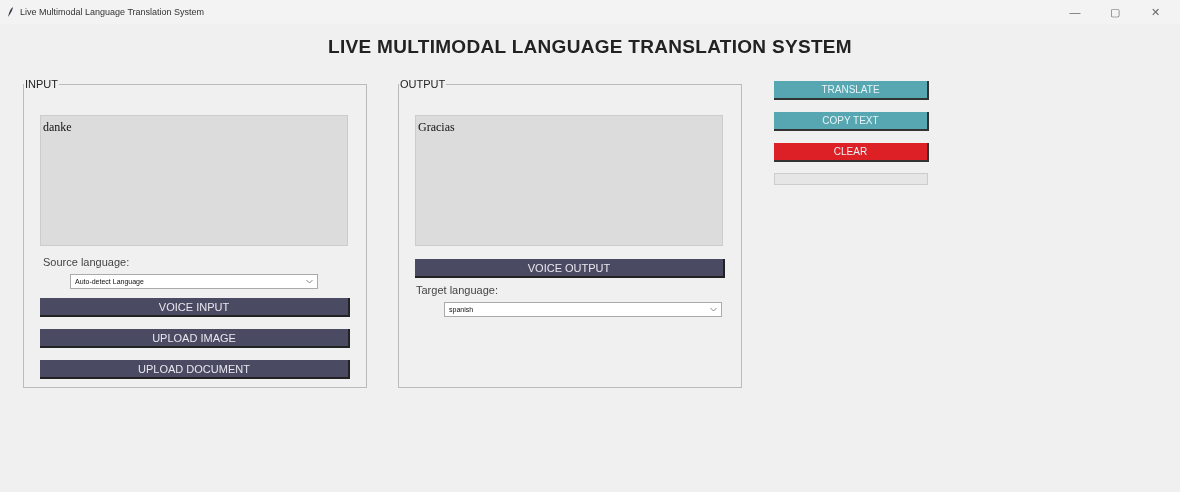  I want to click on upload-image-button: UPLOAD IMAGE, so click(195, 338).